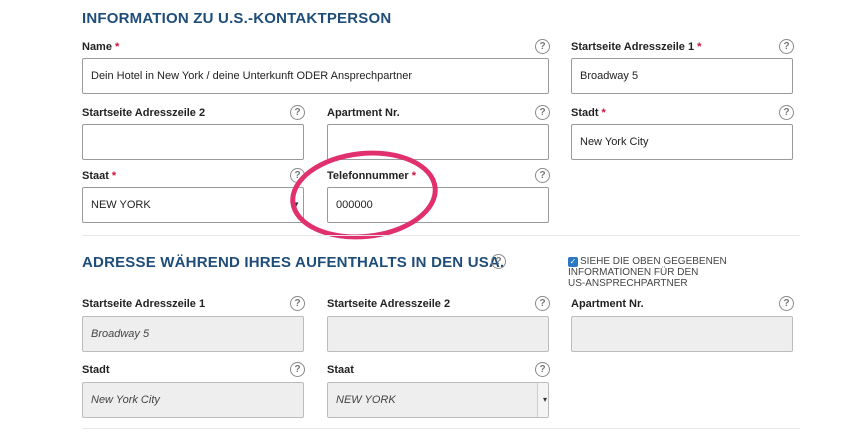  What do you see at coordinates (389, 304) in the screenshot?
I see `us-address2-label: Startseite Adresszeile 2` at bounding box center [389, 304].